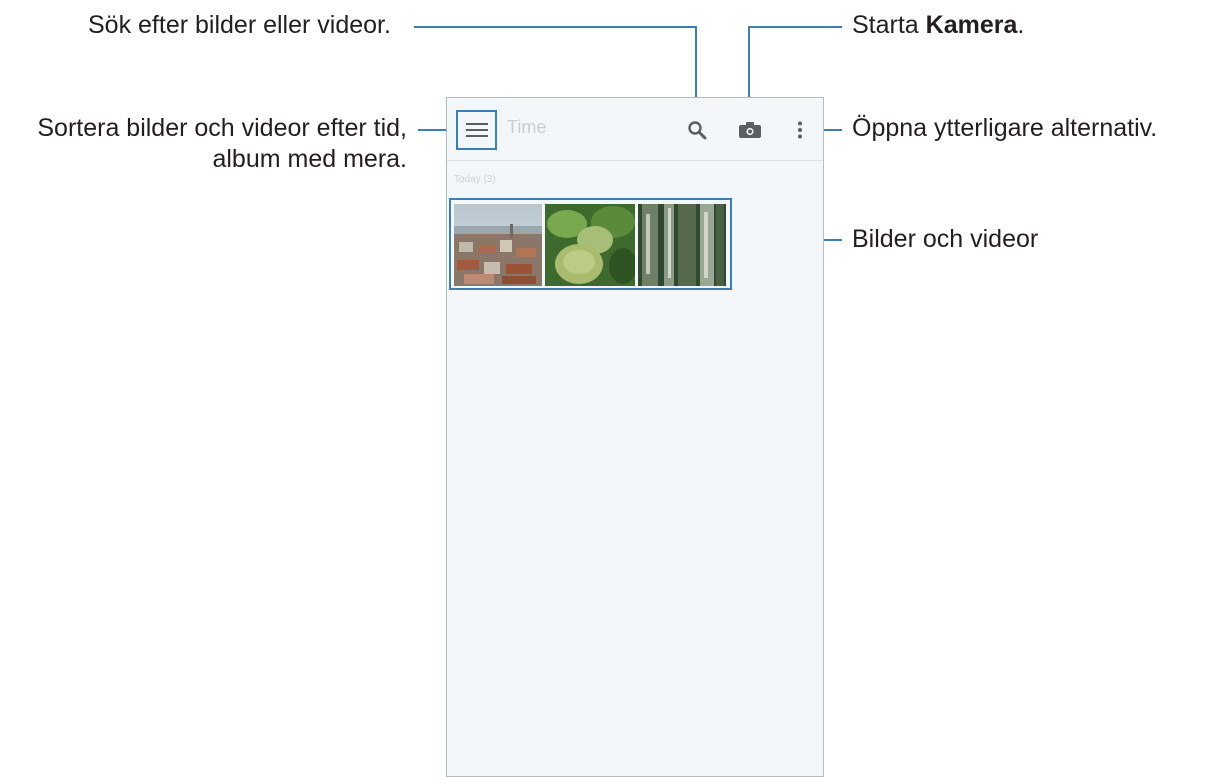 Image resolution: width=1207 pixels, height=777 pixels. I want to click on menu-callout-line1: Sortera bilder och videor efter tid,, so click(222, 128).